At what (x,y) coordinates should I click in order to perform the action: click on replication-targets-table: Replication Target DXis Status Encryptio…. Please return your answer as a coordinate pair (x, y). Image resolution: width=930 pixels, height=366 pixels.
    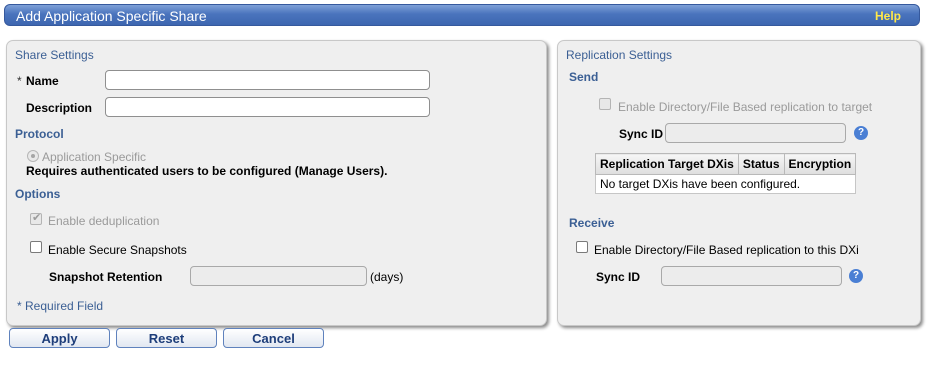
    Looking at the image, I should click on (725, 173).